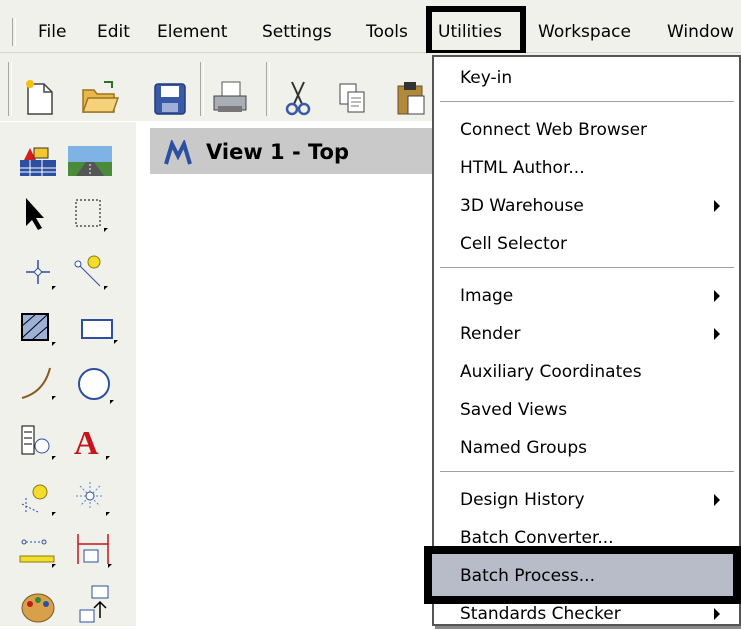 The width and height of the screenshot is (741, 630). Describe the element at coordinates (352, 98) in the screenshot. I see `copy-icon` at that location.